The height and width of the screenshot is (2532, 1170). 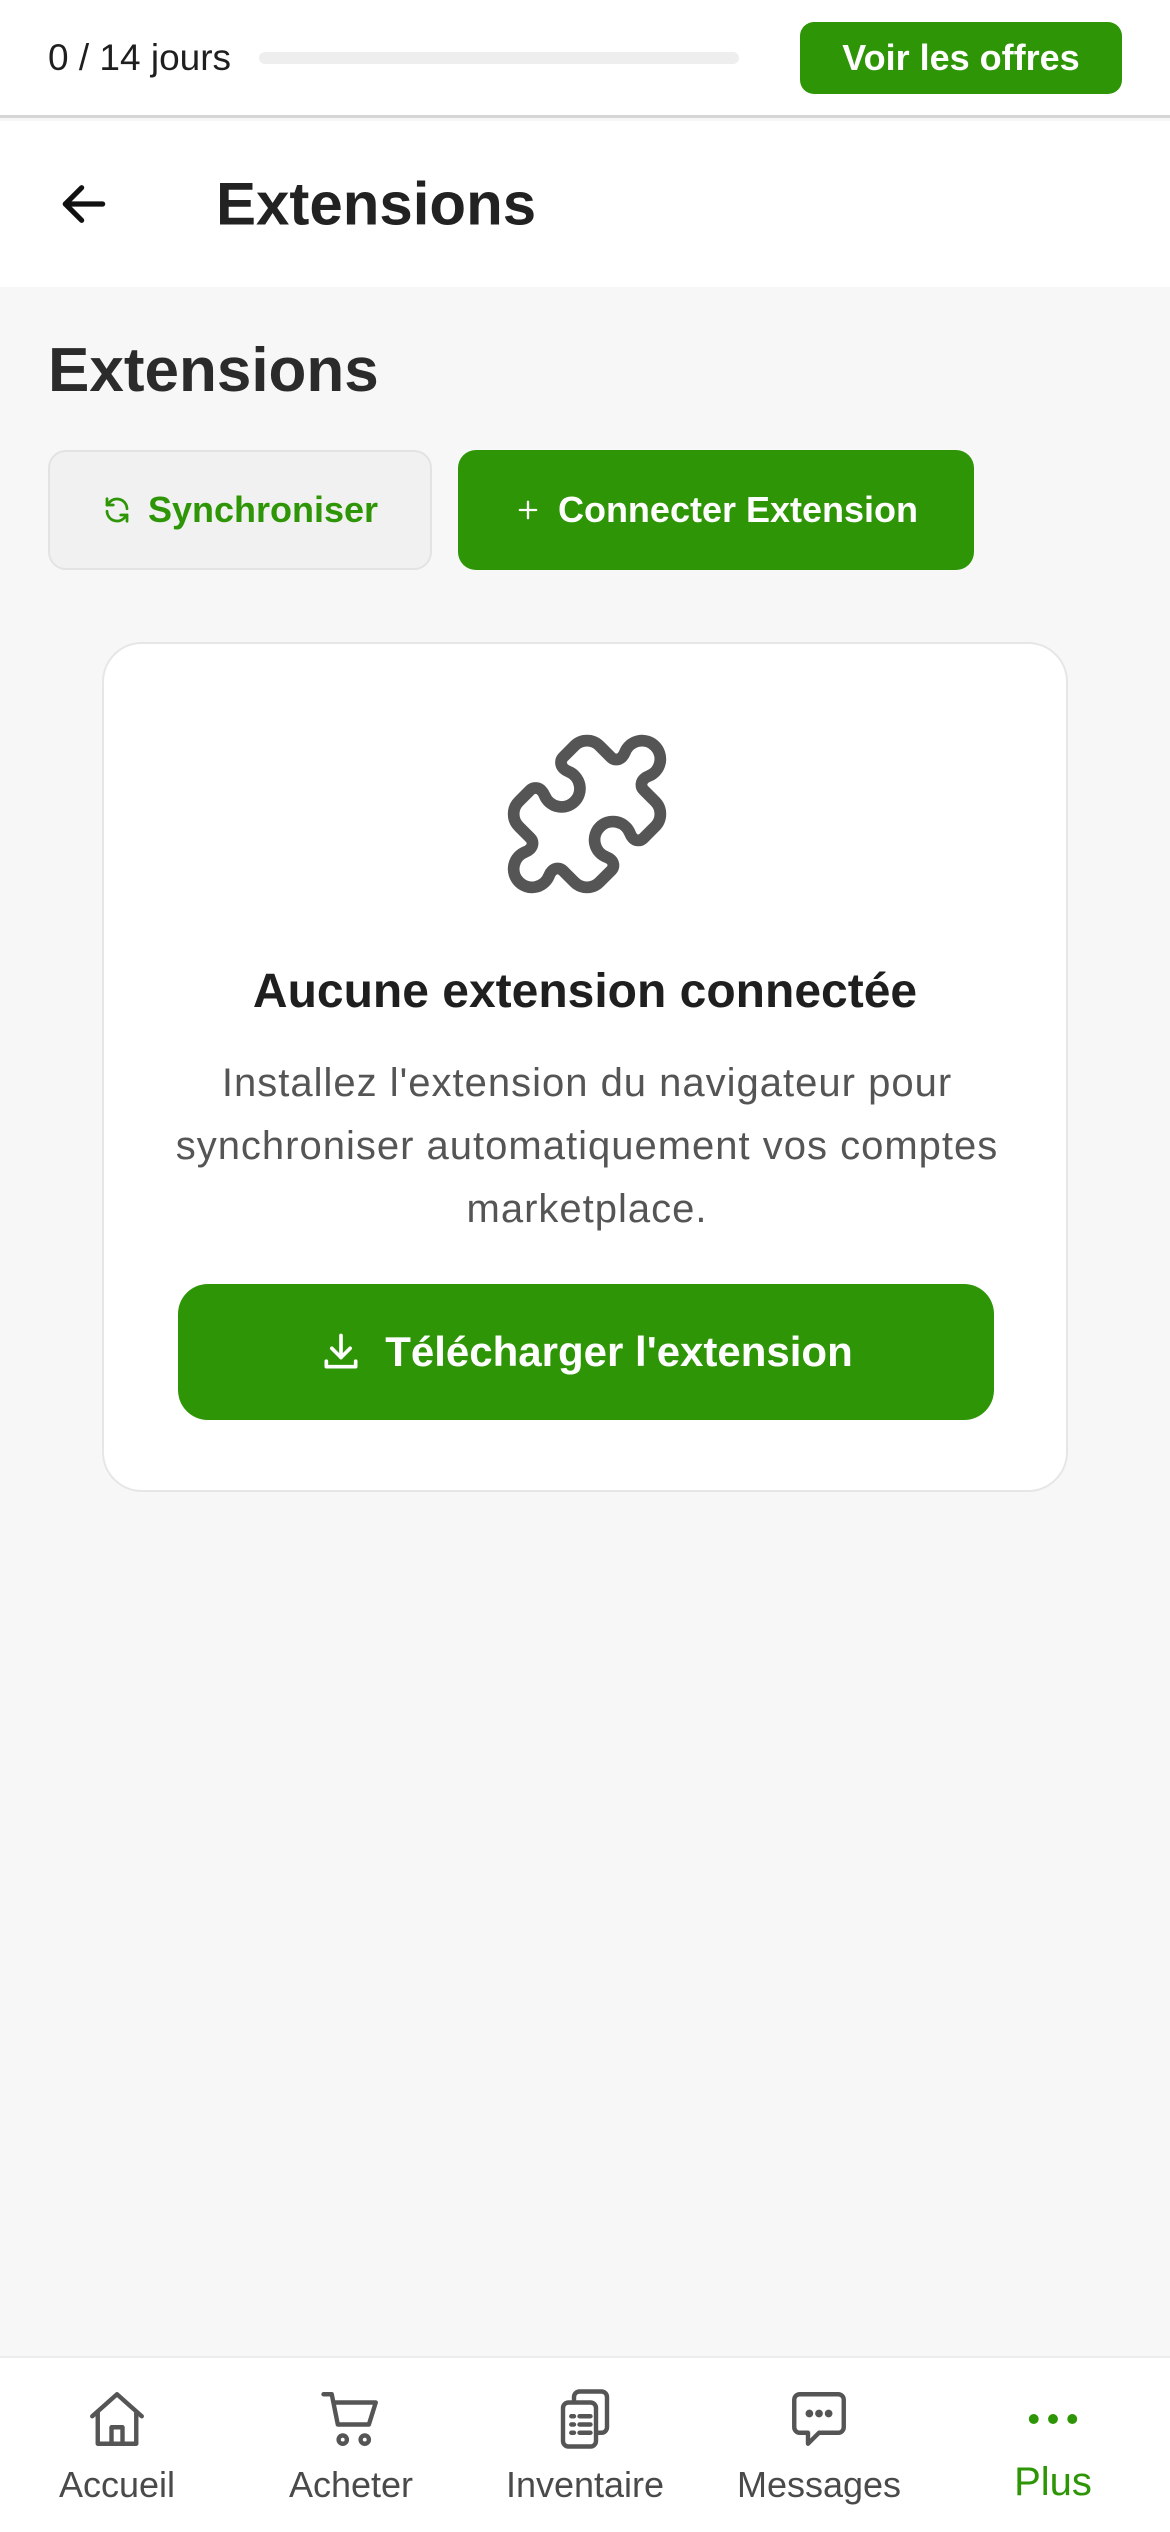 What do you see at coordinates (528, 510) in the screenshot?
I see `plus-icon` at bounding box center [528, 510].